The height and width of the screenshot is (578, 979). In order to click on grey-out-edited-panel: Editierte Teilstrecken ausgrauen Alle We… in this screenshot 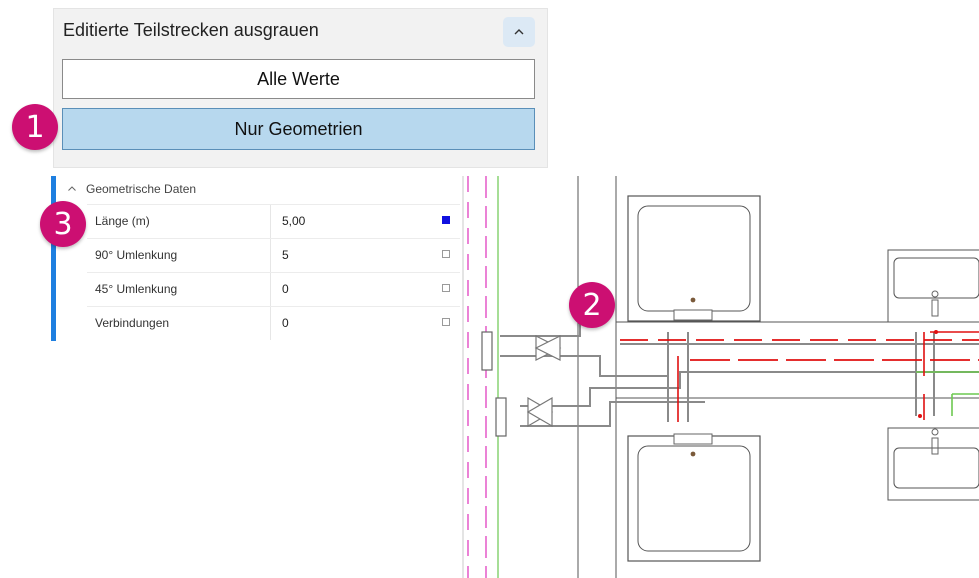, I will do `click(300, 88)`.